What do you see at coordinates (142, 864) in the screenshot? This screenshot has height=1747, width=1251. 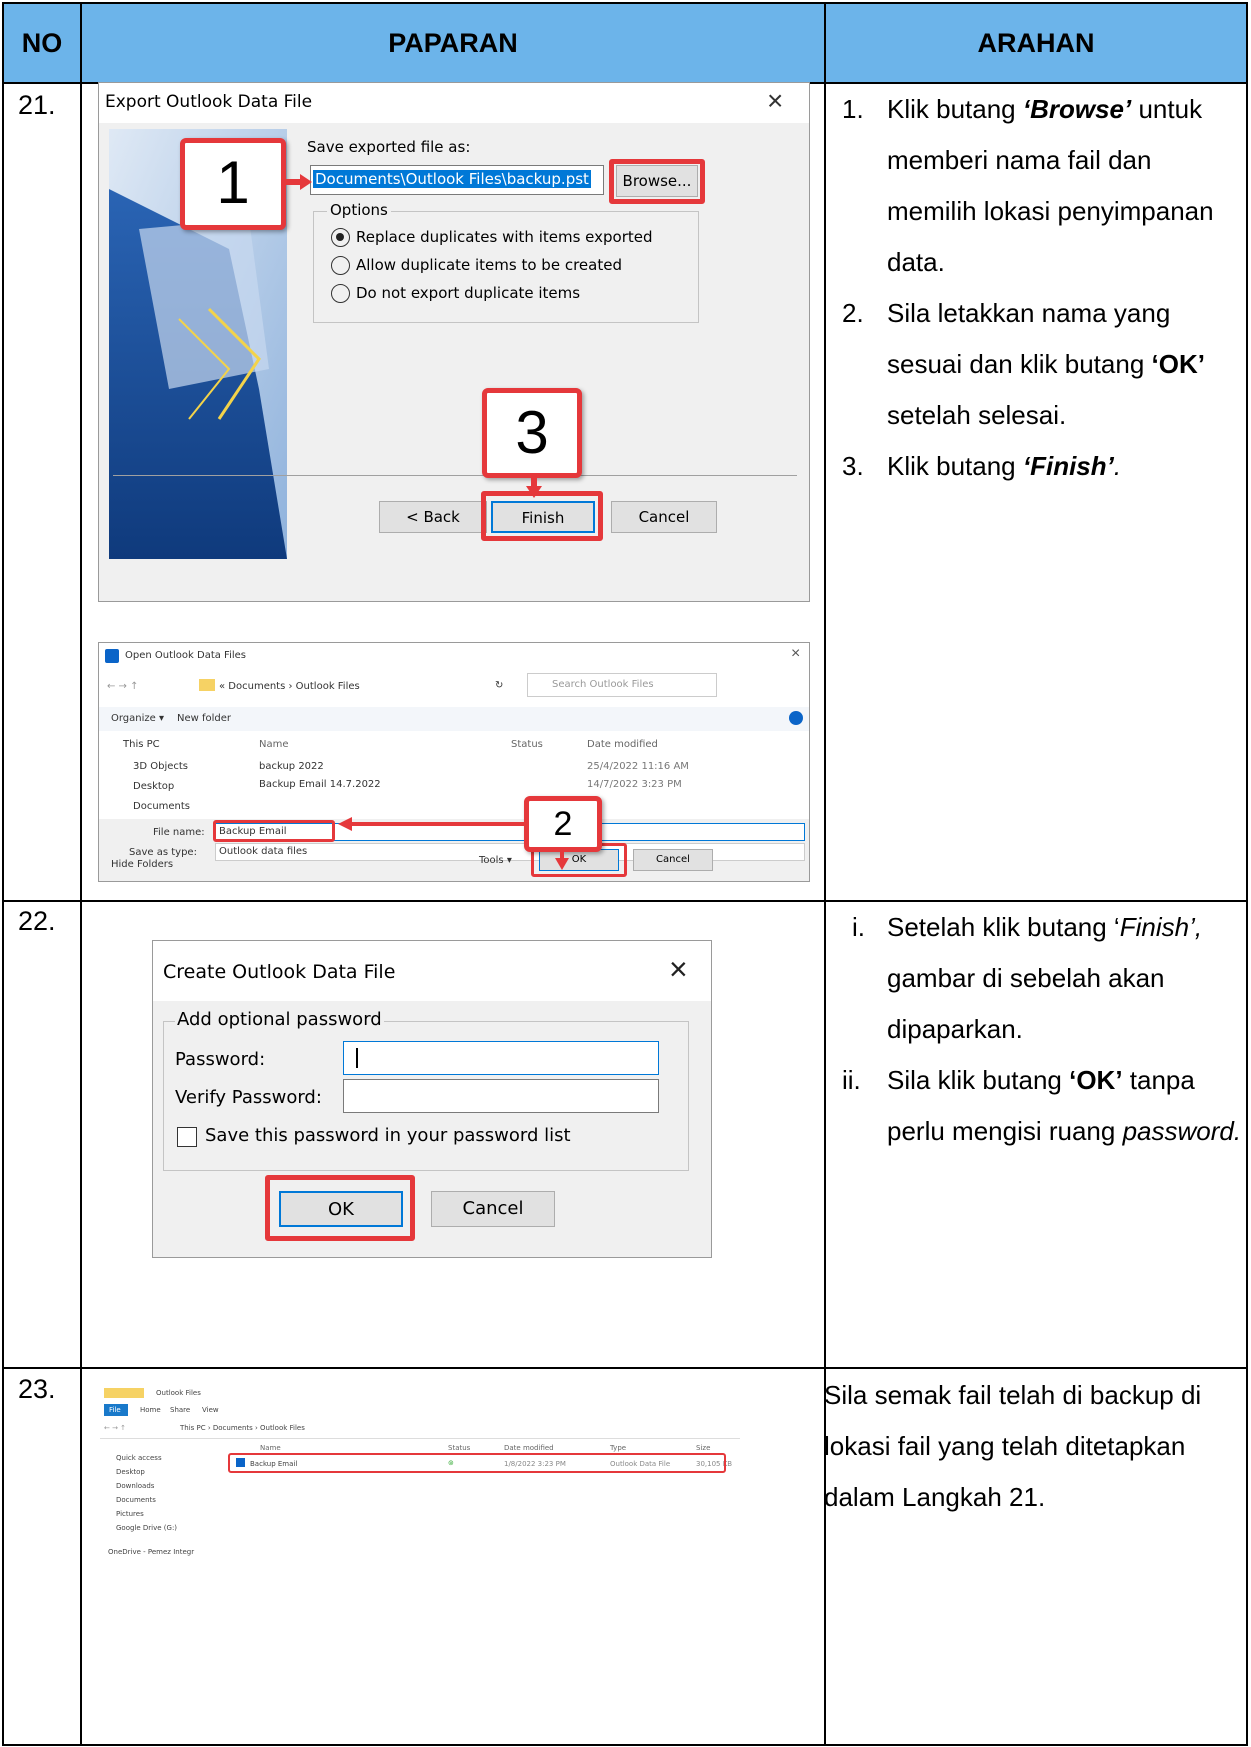 I see `hide-folders-button: Hide Folders` at bounding box center [142, 864].